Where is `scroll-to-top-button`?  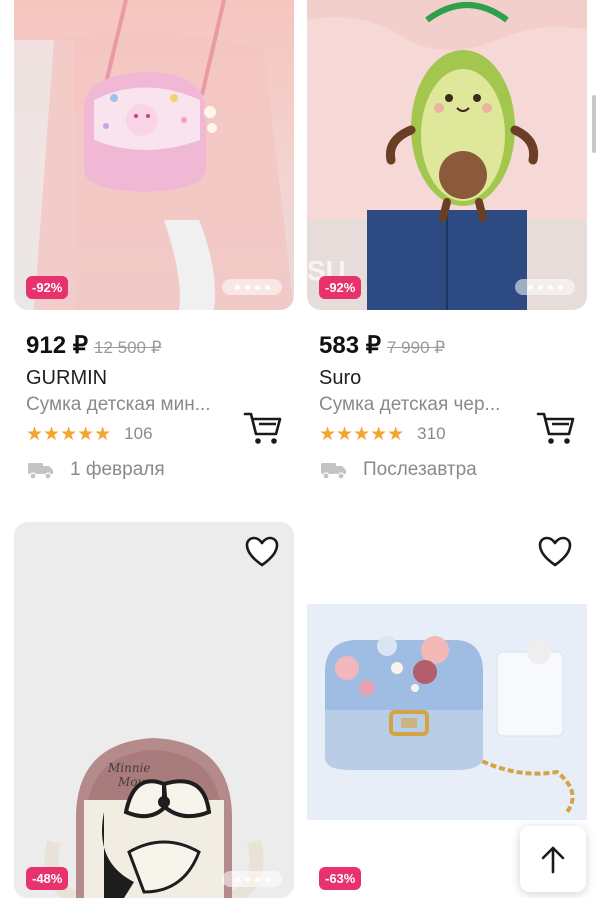
scroll-to-top-button is located at coordinates (553, 859).